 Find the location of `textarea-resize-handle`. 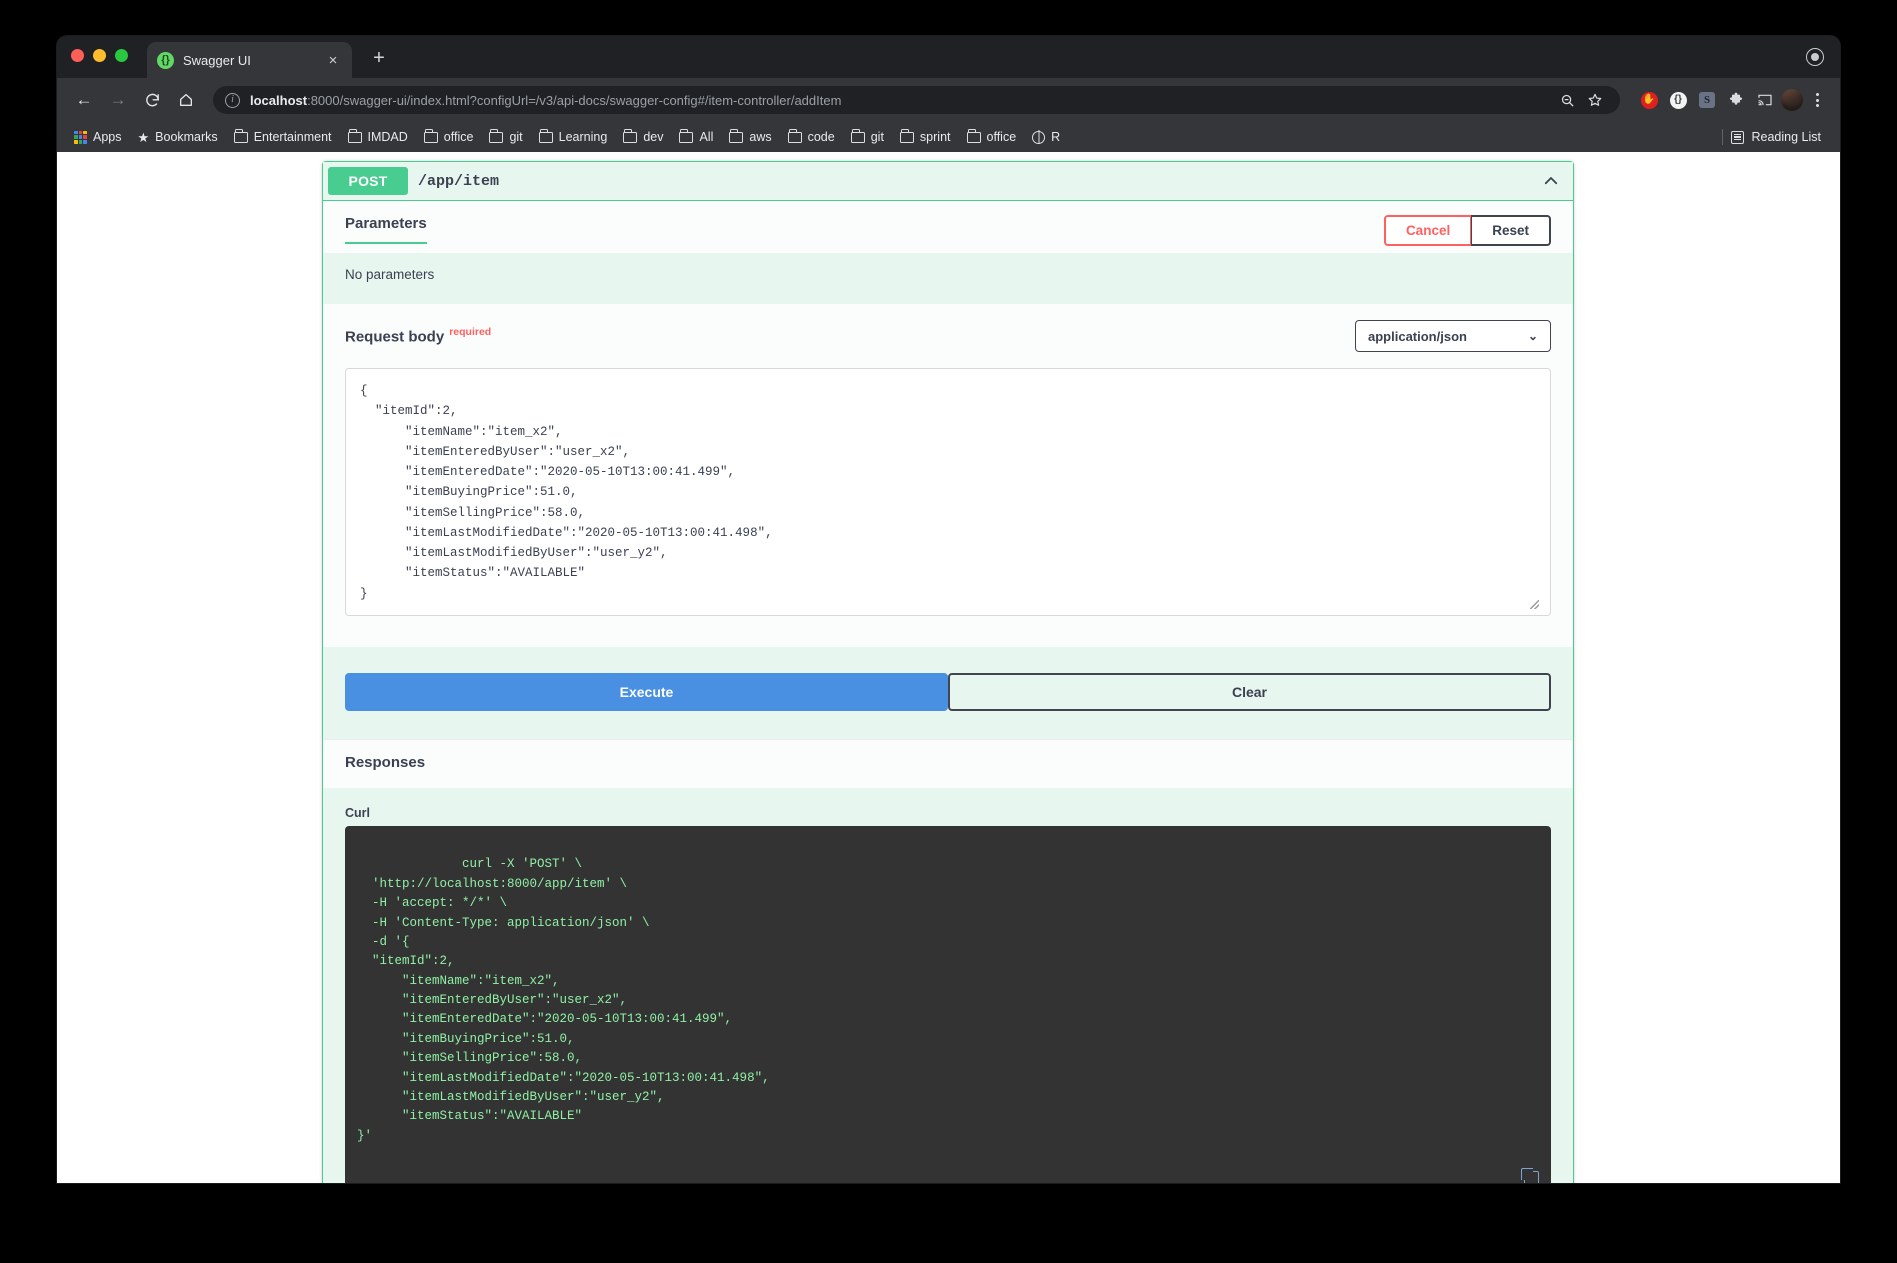

textarea-resize-handle is located at coordinates (1534, 604).